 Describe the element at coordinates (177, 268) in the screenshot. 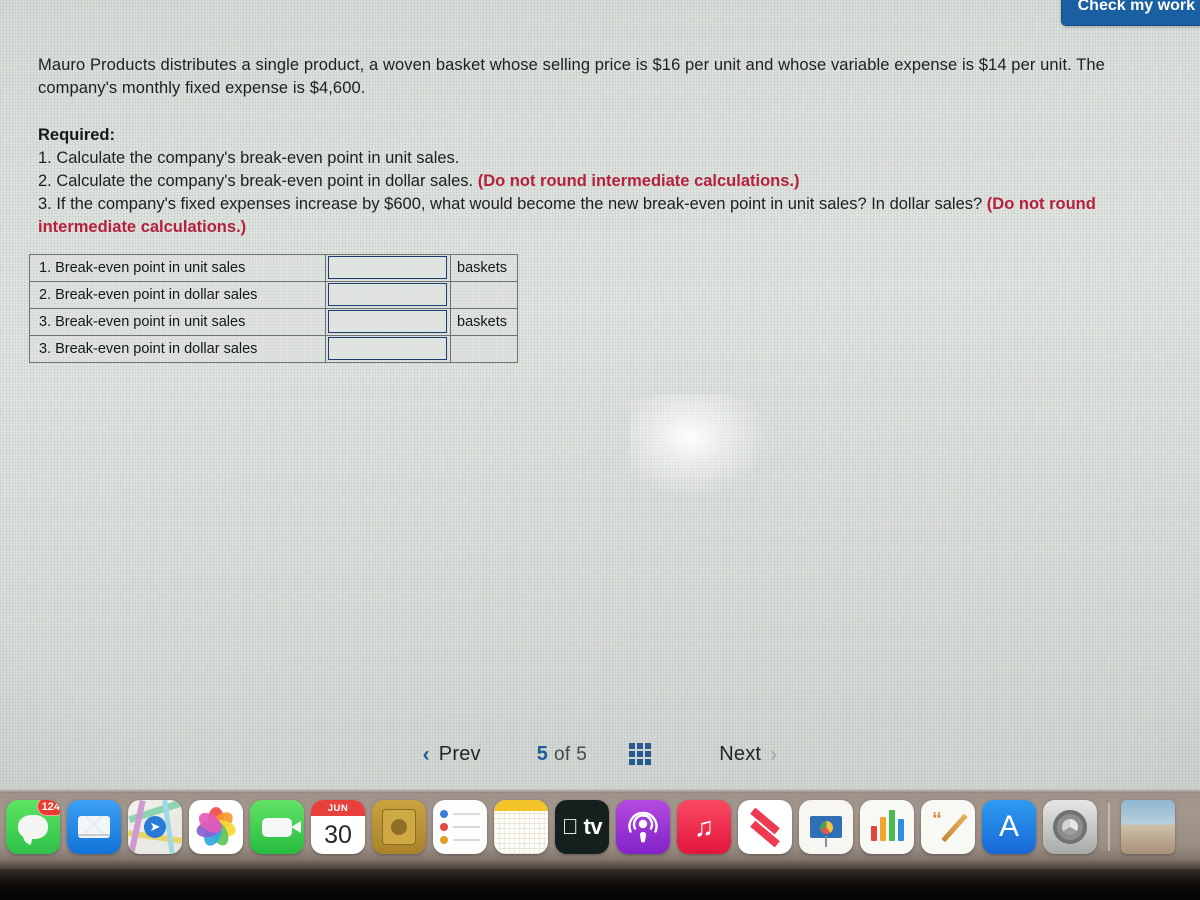

I see `row-label: 1. Break-even point in unit sales` at that location.